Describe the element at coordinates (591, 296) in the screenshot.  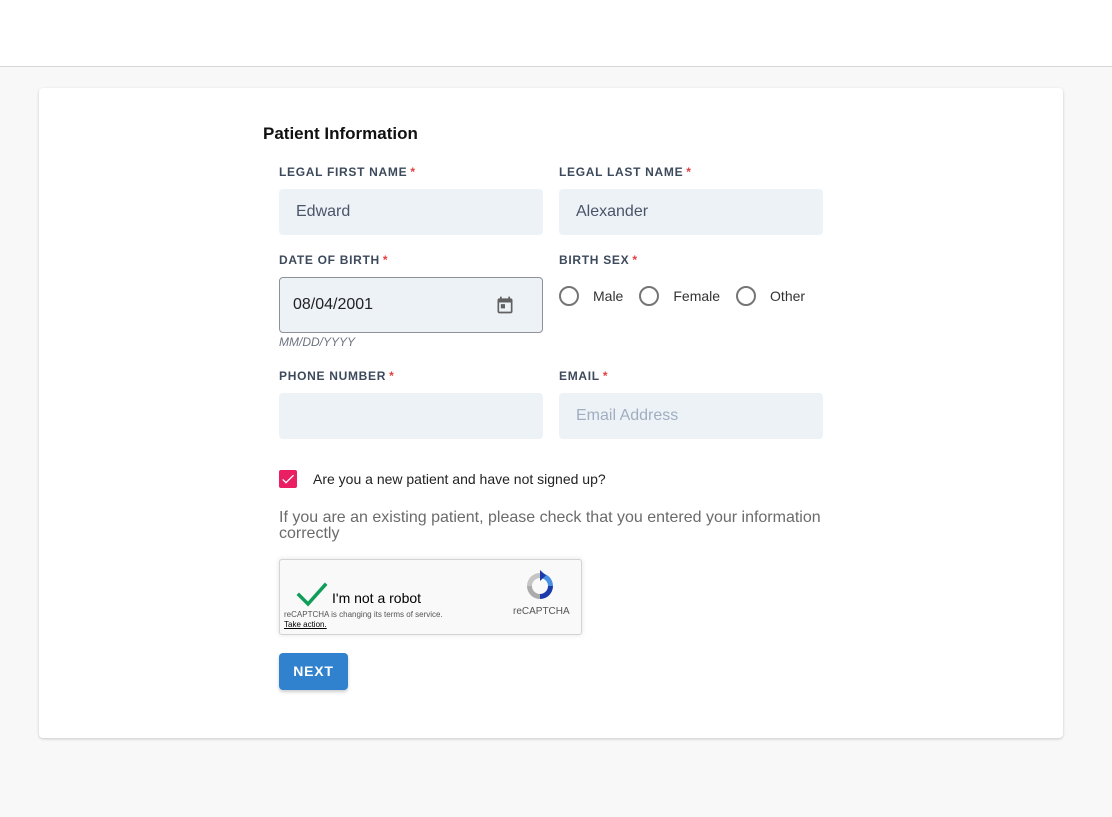
I see `radio-male: Male` at that location.